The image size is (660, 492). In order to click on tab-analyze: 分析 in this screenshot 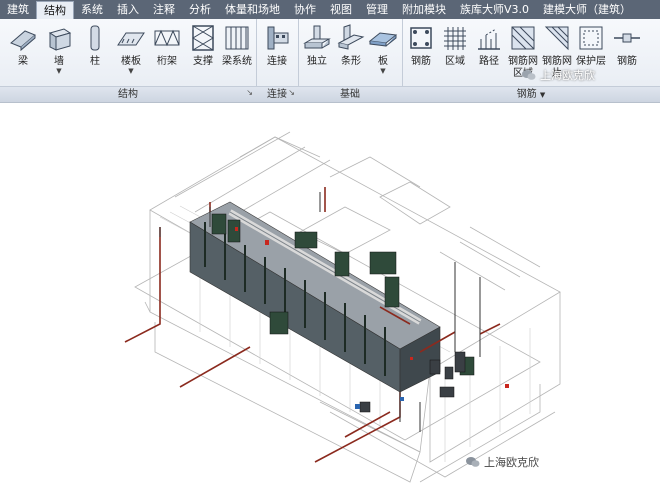, I will do `click(200, 9)`.